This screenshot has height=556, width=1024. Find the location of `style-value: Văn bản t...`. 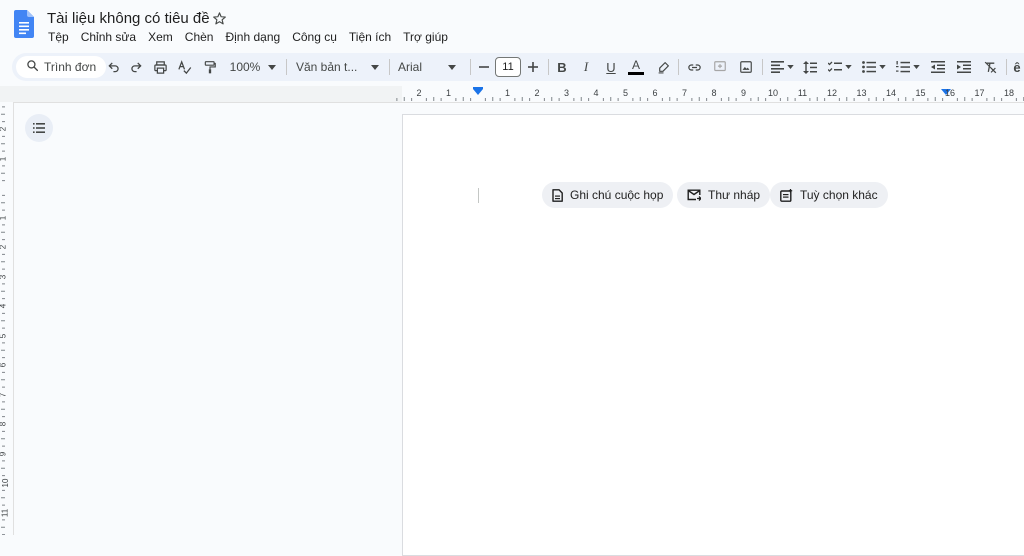

style-value: Văn bản t... is located at coordinates (327, 67).